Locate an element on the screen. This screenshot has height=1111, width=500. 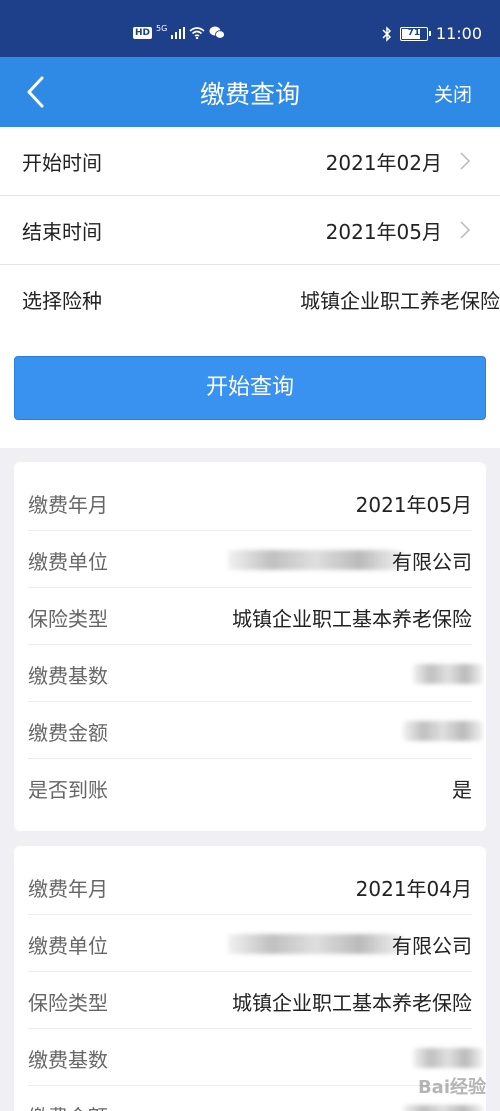
end-time-value: 2021年05月 is located at coordinates (384, 230).